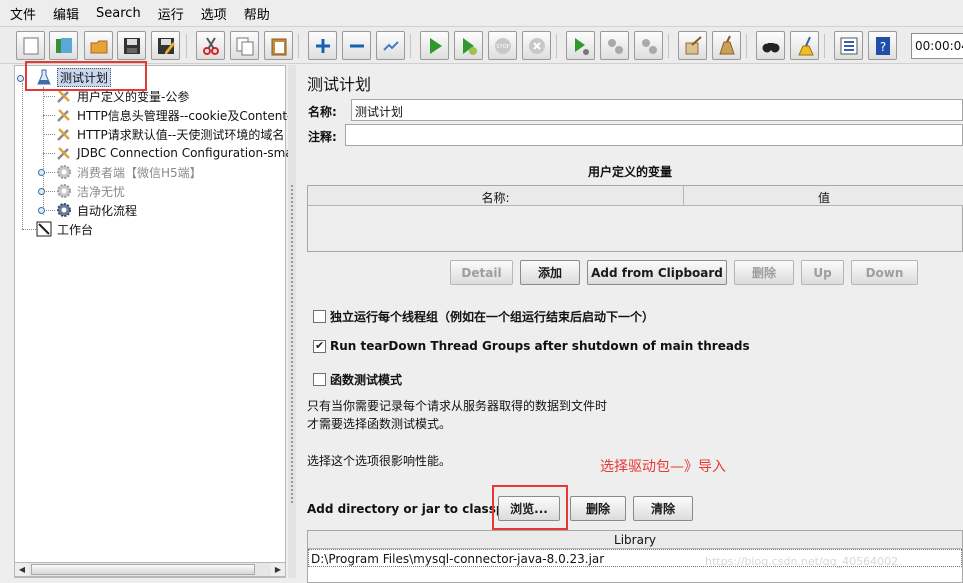 Image resolution: width=963 pixels, height=583 pixels. I want to click on toolbar: STOP ? 00:00:04, so click(481, 45).